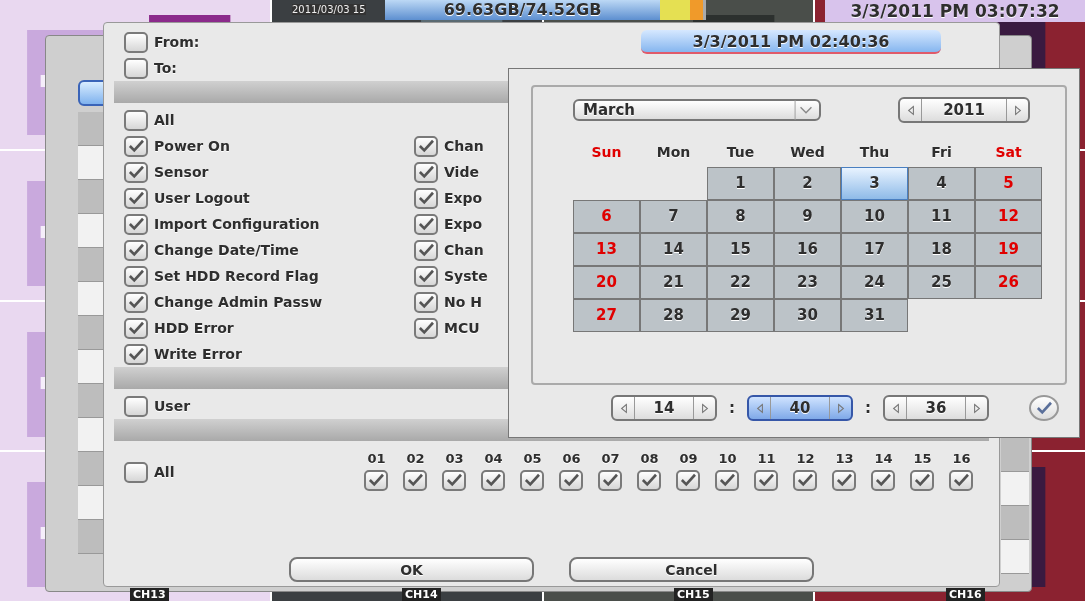 The height and width of the screenshot is (601, 1085). What do you see at coordinates (461, 172) in the screenshot?
I see `option-label: Vide` at bounding box center [461, 172].